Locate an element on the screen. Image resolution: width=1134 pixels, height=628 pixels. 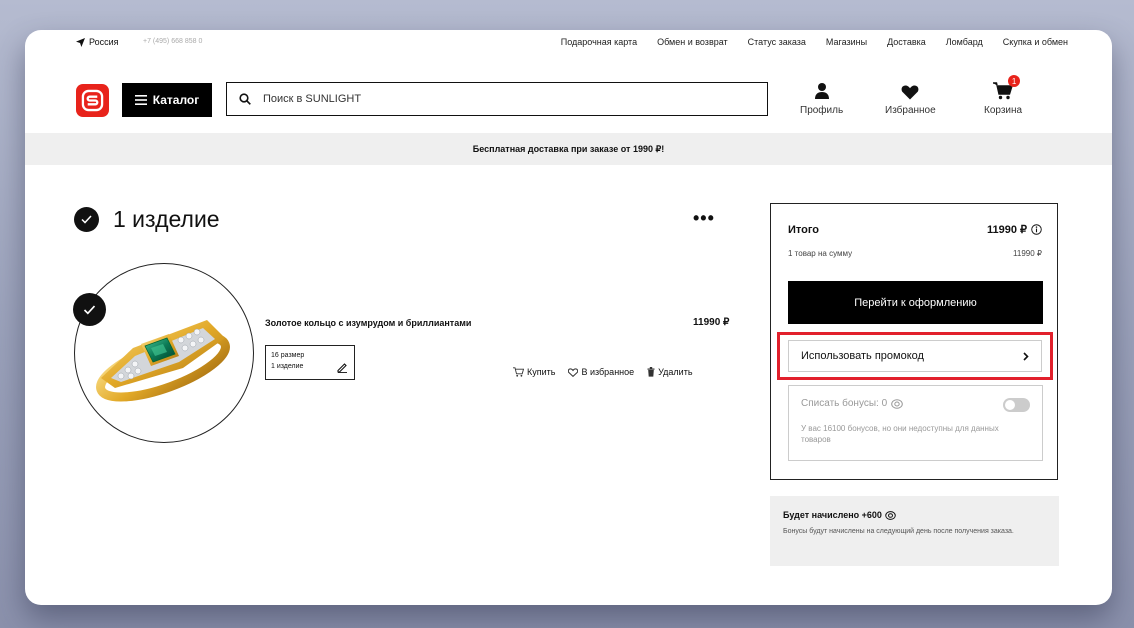
total-value: 11990 ₽ is located at coordinates (1006, 230).